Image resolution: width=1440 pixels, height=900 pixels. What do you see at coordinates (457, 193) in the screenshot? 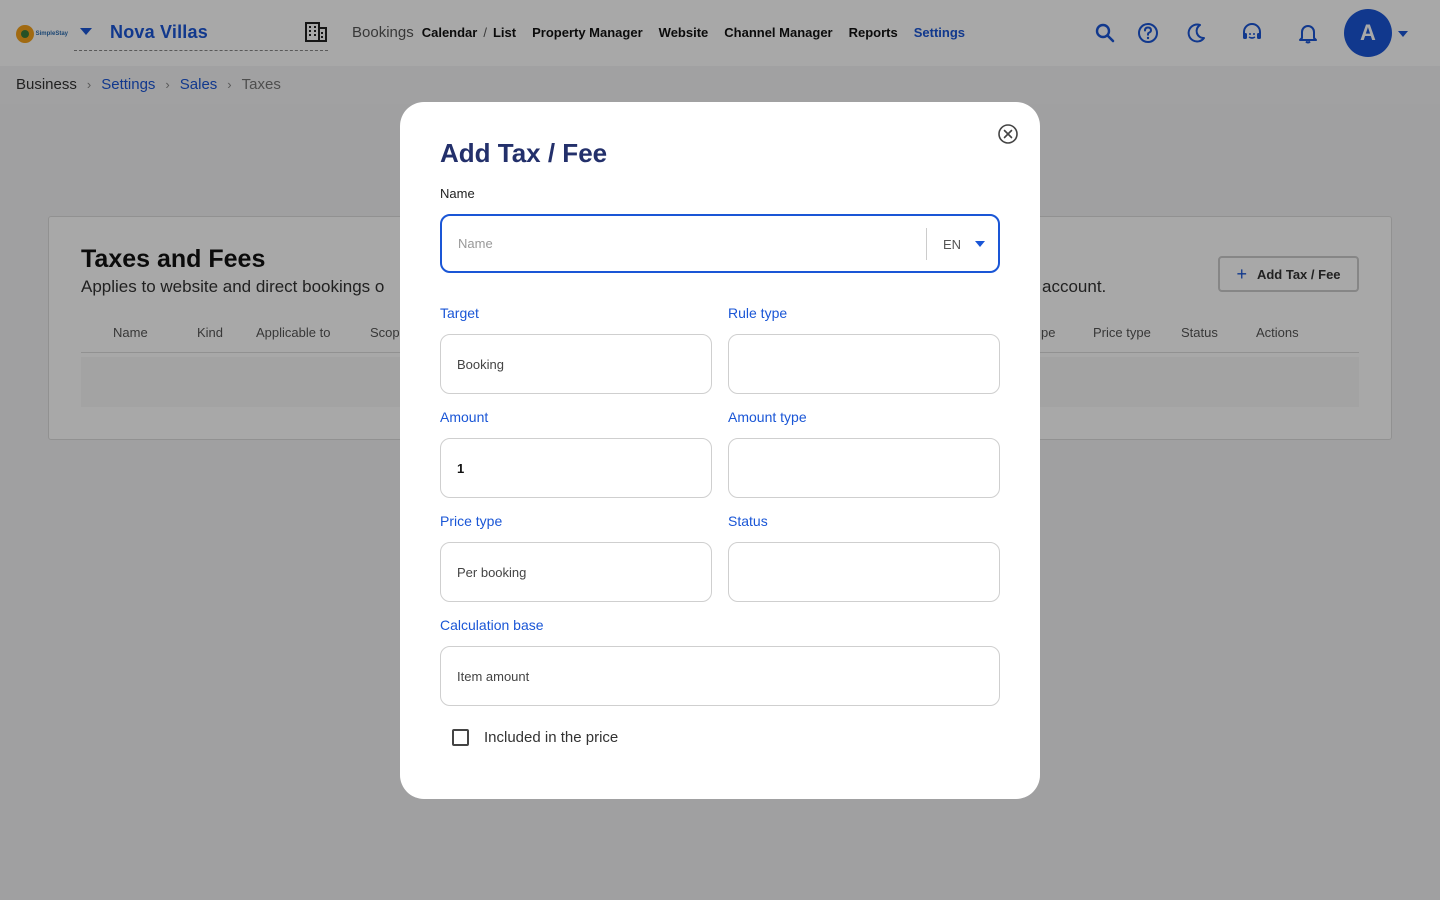
I see `name-label: Name` at bounding box center [457, 193].